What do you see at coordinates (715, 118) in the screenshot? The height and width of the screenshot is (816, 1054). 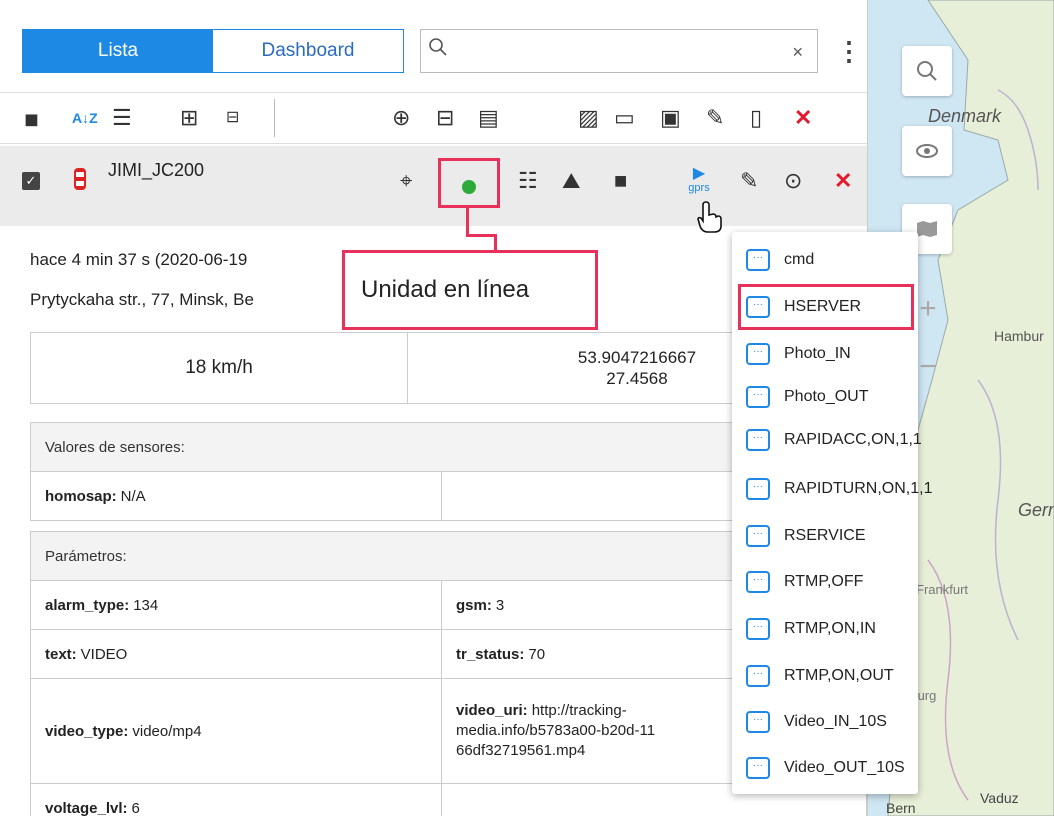 I see `wrench-icon: ✎` at bounding box center [715, 118].